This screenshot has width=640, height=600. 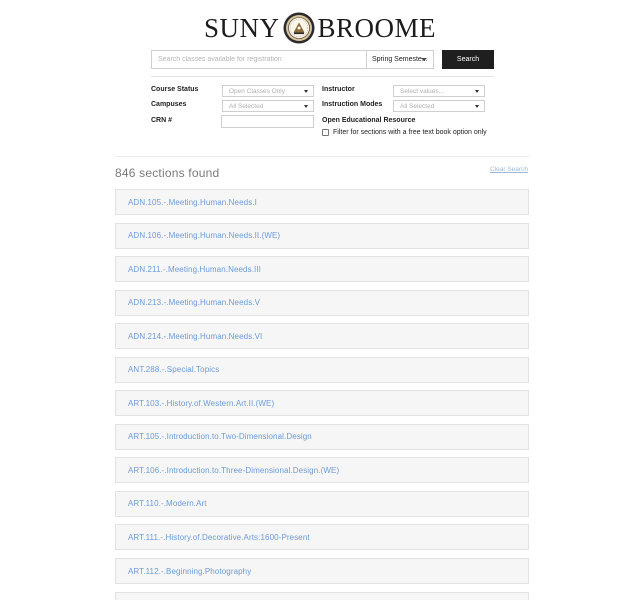 I want to click on crn-input, so click(x=267, y=121).